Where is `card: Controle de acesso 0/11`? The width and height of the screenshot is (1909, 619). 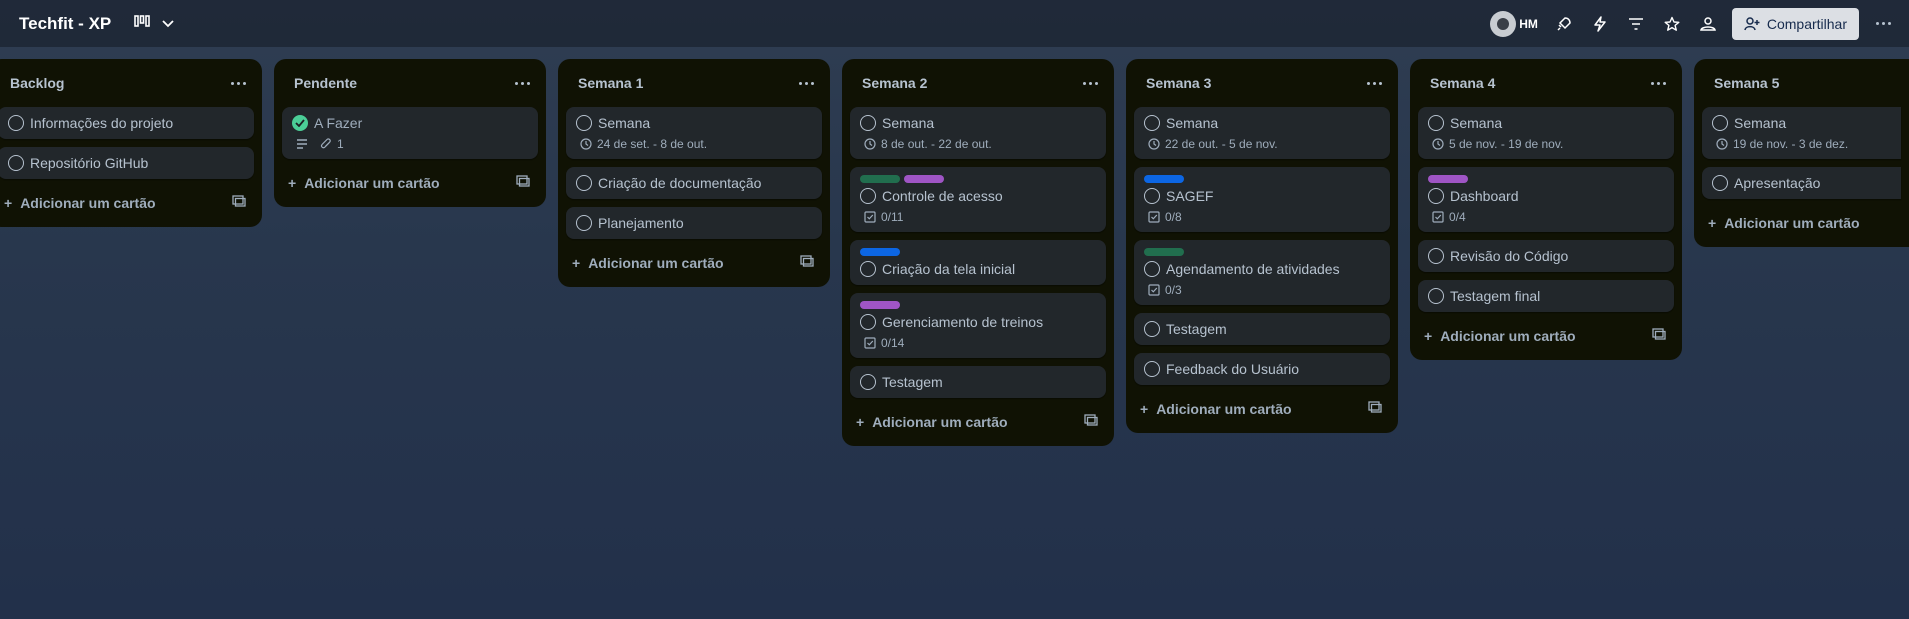 card: Controle de acesso 0/11 is located at coordinates (978, 199).